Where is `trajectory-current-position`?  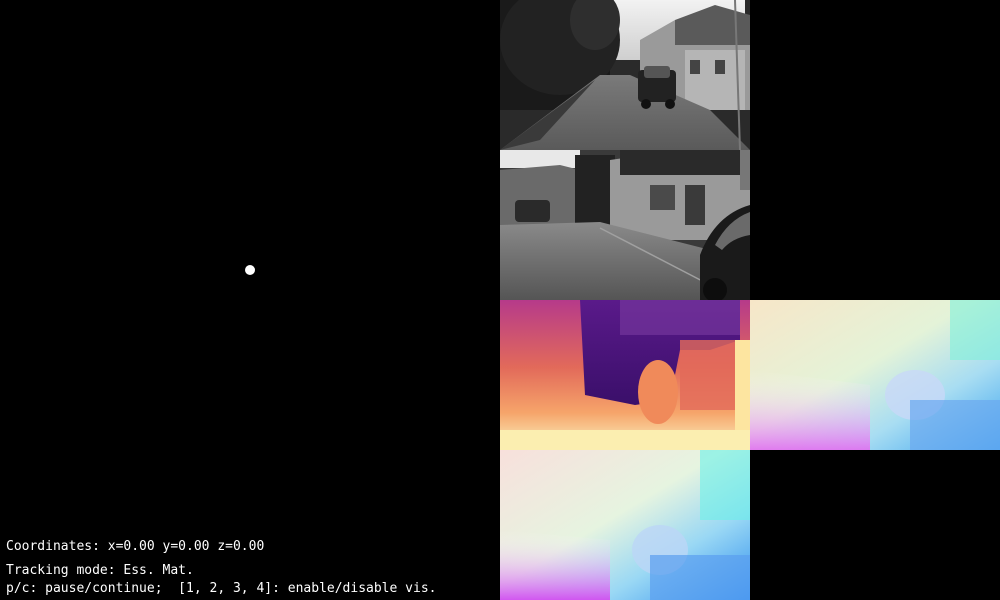
trajectory-current-position is located at coordinates (250, 270).